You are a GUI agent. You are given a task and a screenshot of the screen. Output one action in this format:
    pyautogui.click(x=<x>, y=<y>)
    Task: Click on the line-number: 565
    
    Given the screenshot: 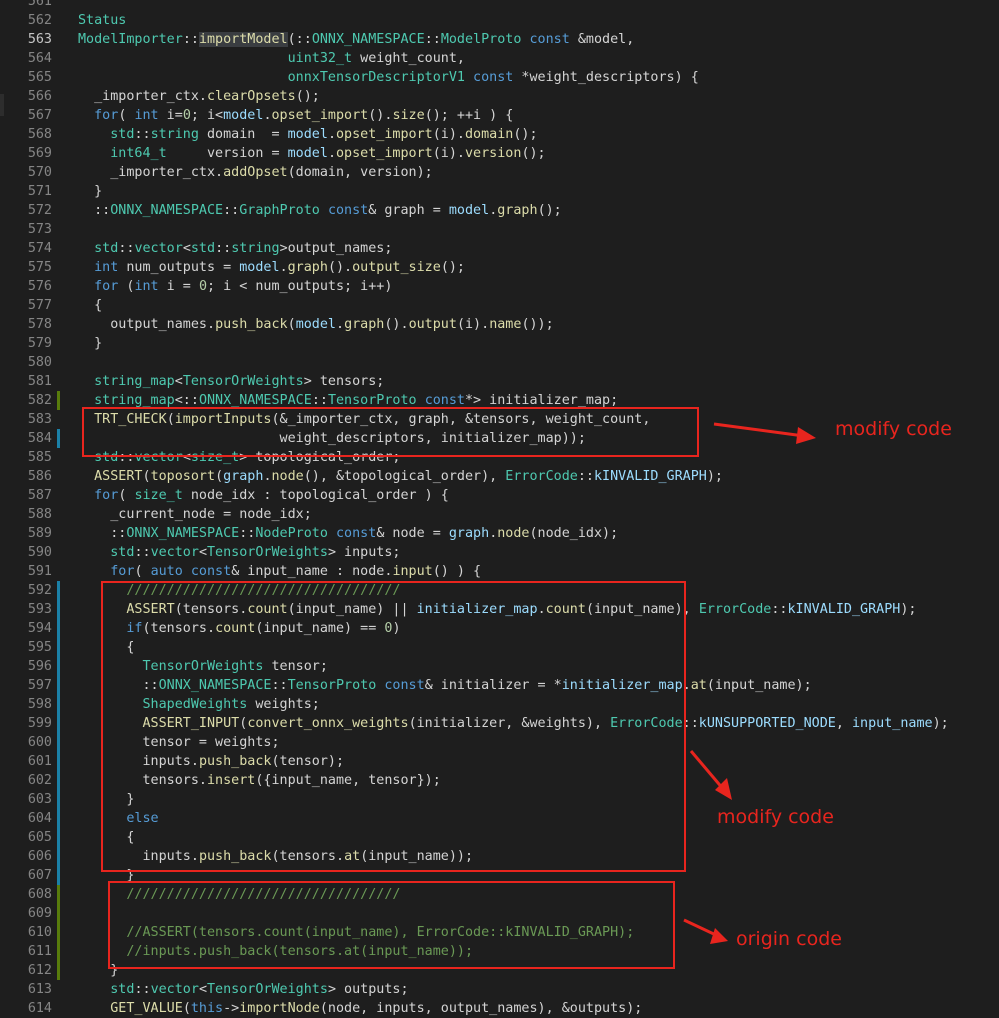 What is the action you would take?
    pyautogui.click(x=39, y=77)
    